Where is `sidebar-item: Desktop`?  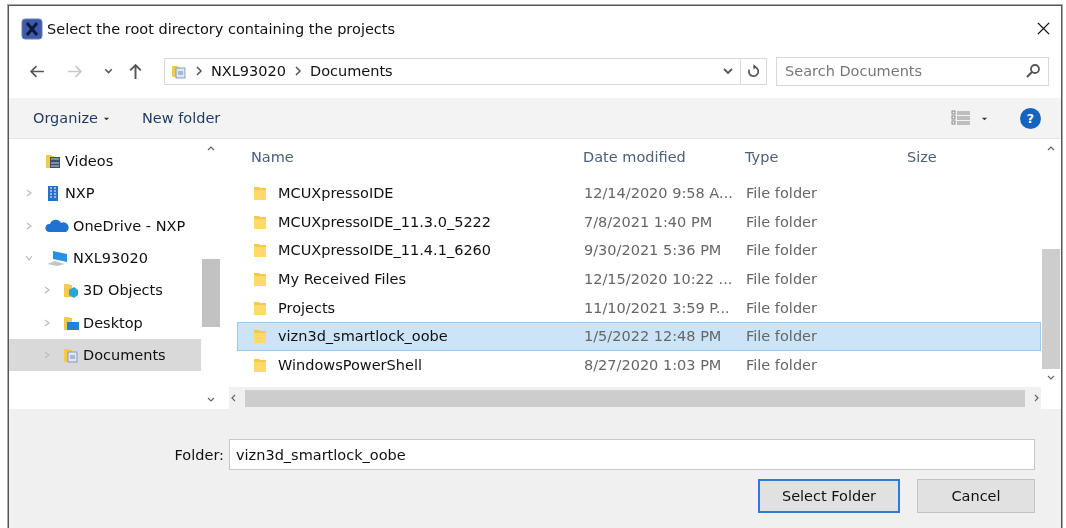 sidebar-item: Desktop is located at coordinates (105, 322).